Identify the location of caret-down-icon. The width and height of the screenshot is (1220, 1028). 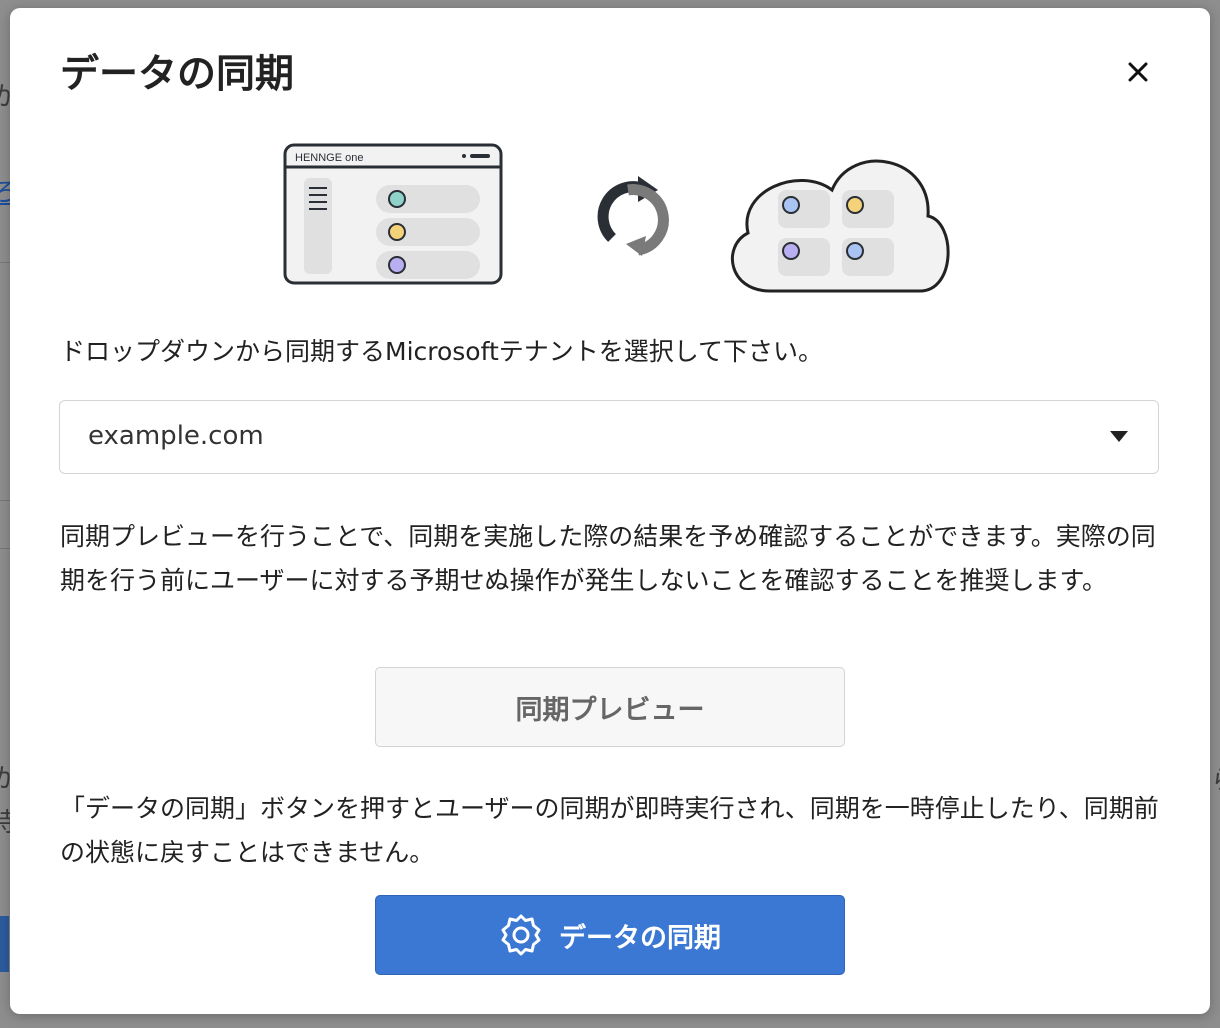
(1119, 436).